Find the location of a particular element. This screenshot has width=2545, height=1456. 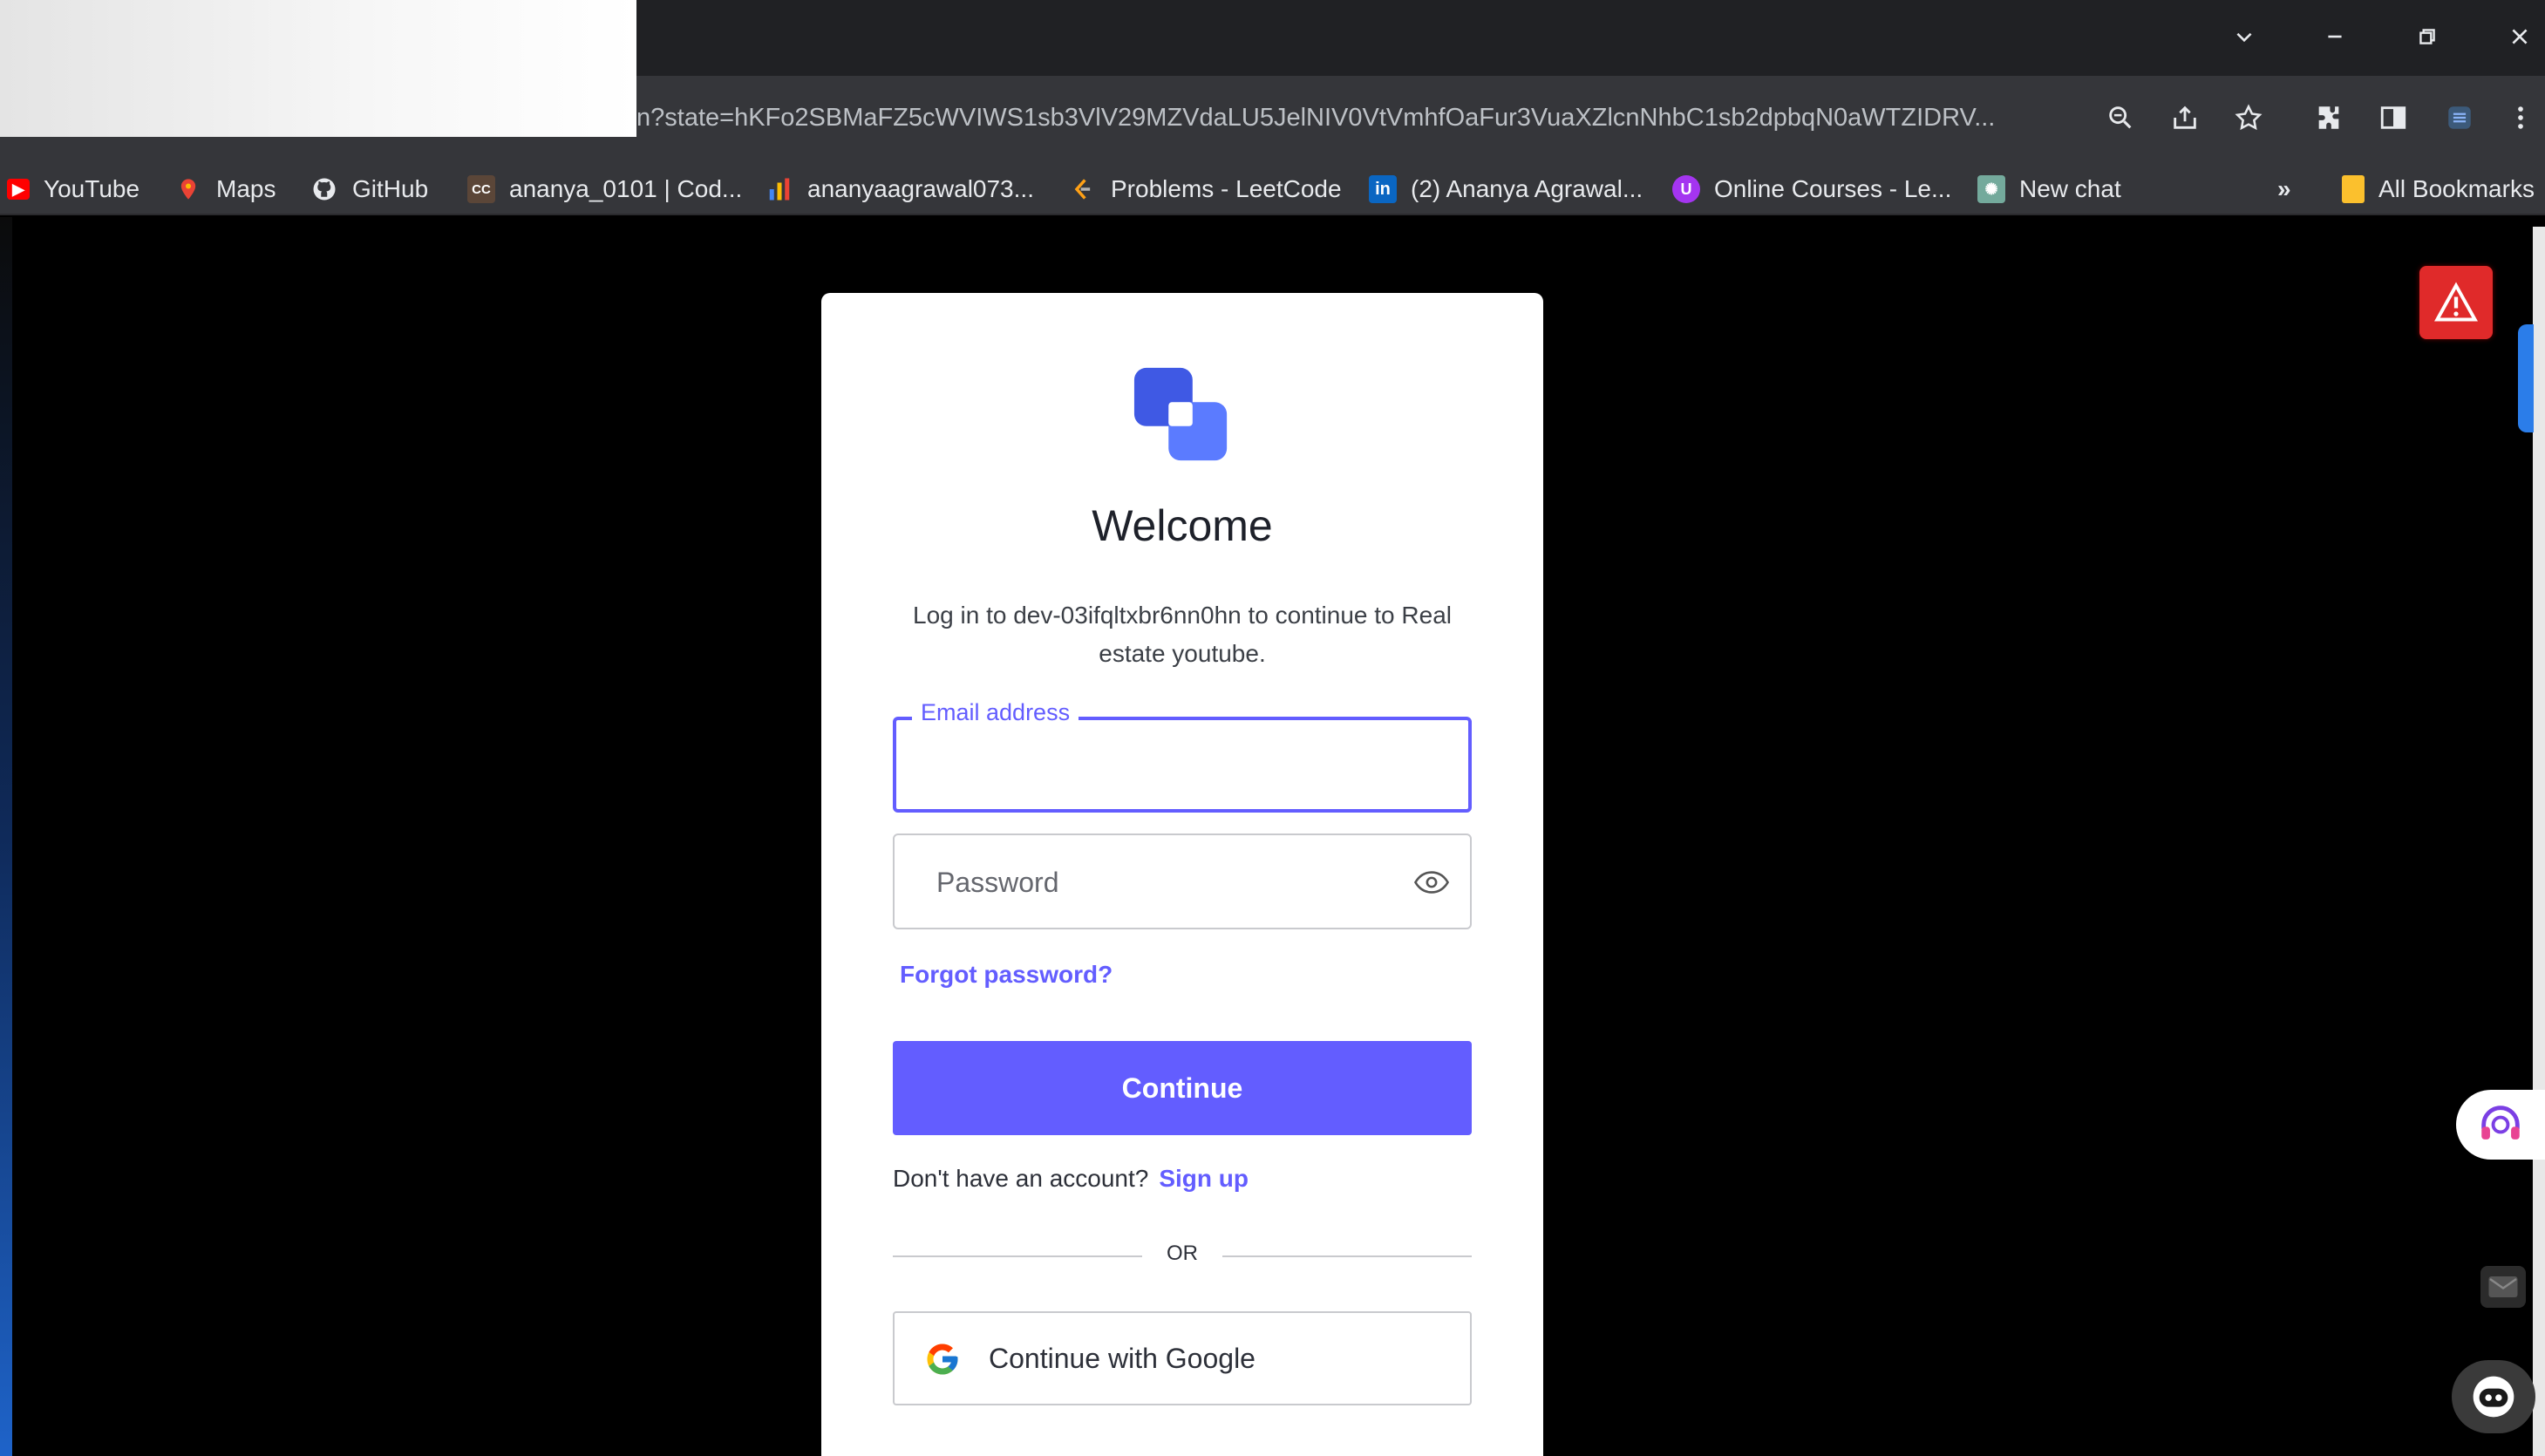

password-input is located at coordinates (1161, 882).